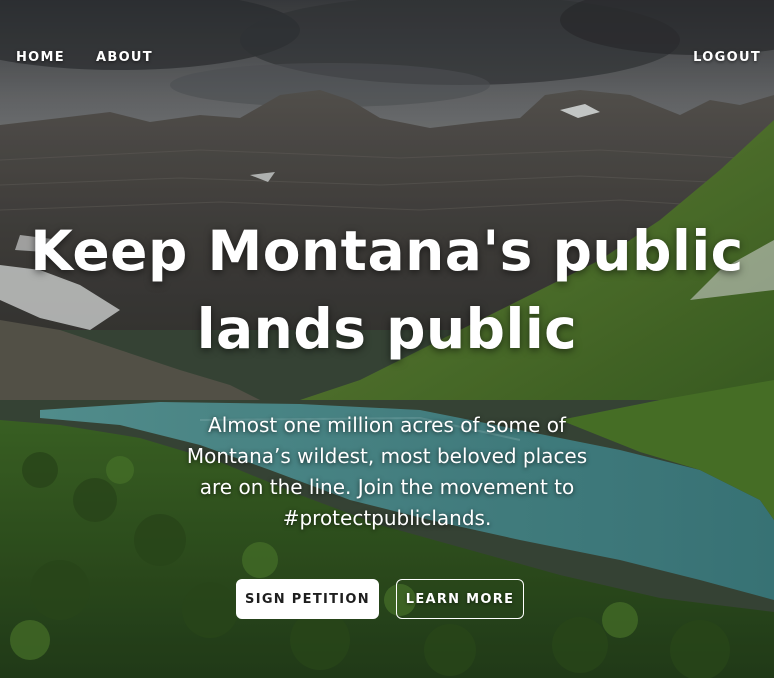 Image resolution: width=774 pixels, height=678 pixels. I want to click on subtext-line-2: Montana’s wildest, most beloved places, so click(387, 456).